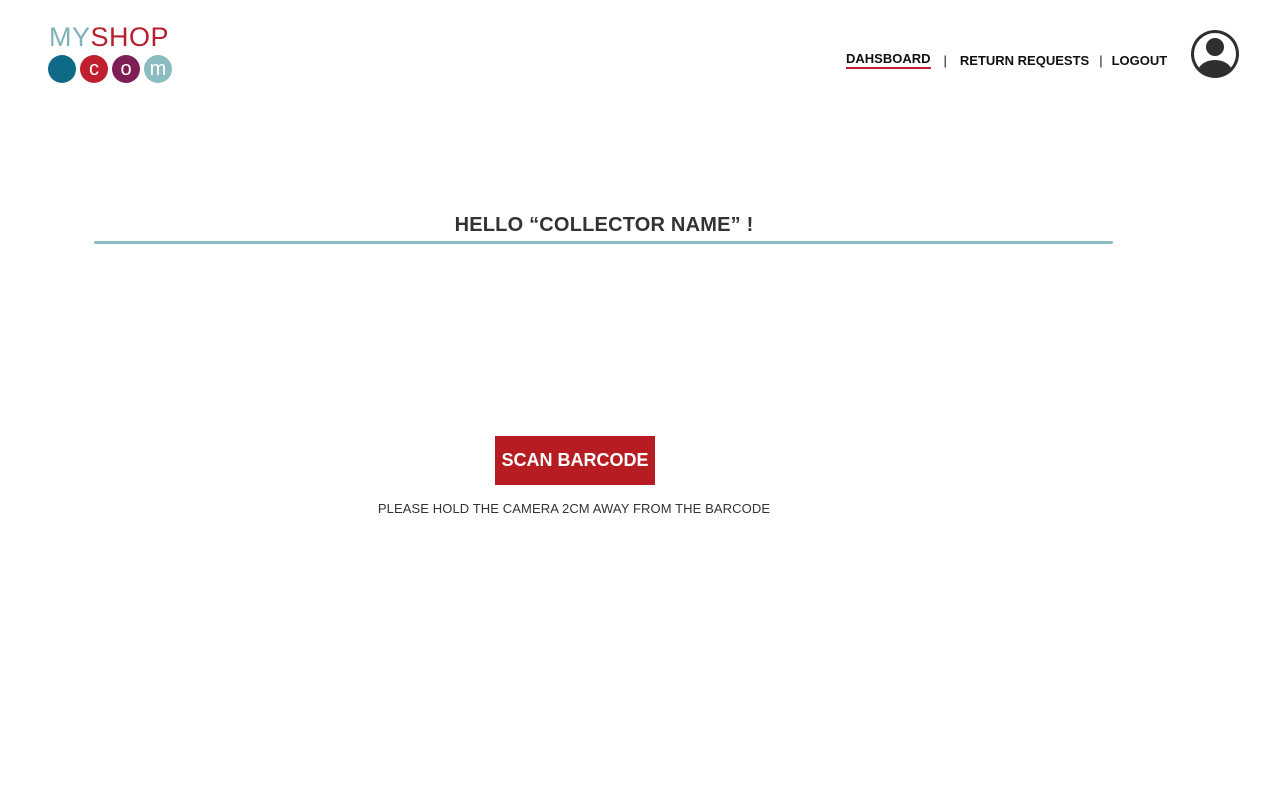  I want to click on logo-dots: c o m, so click(110, 69).